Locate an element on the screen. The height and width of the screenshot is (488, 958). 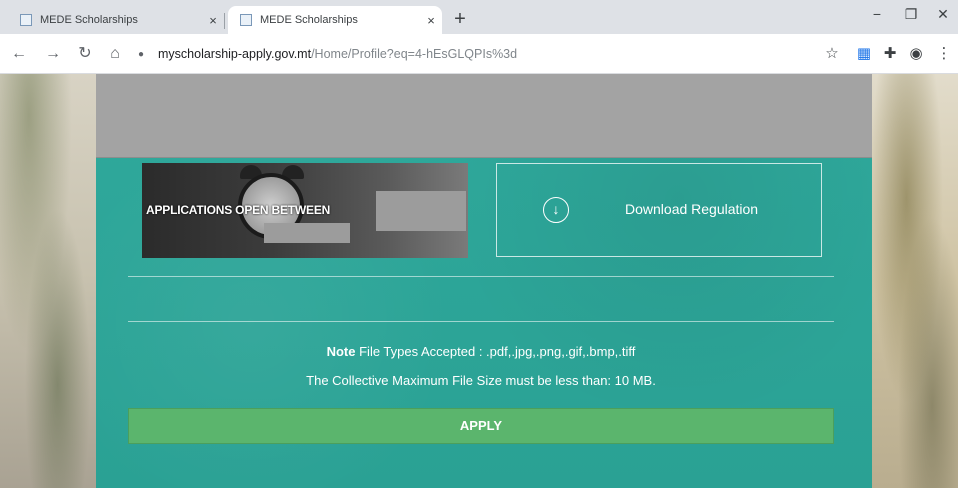
extension-icon: ▦ is located at coordinates (864, 54).